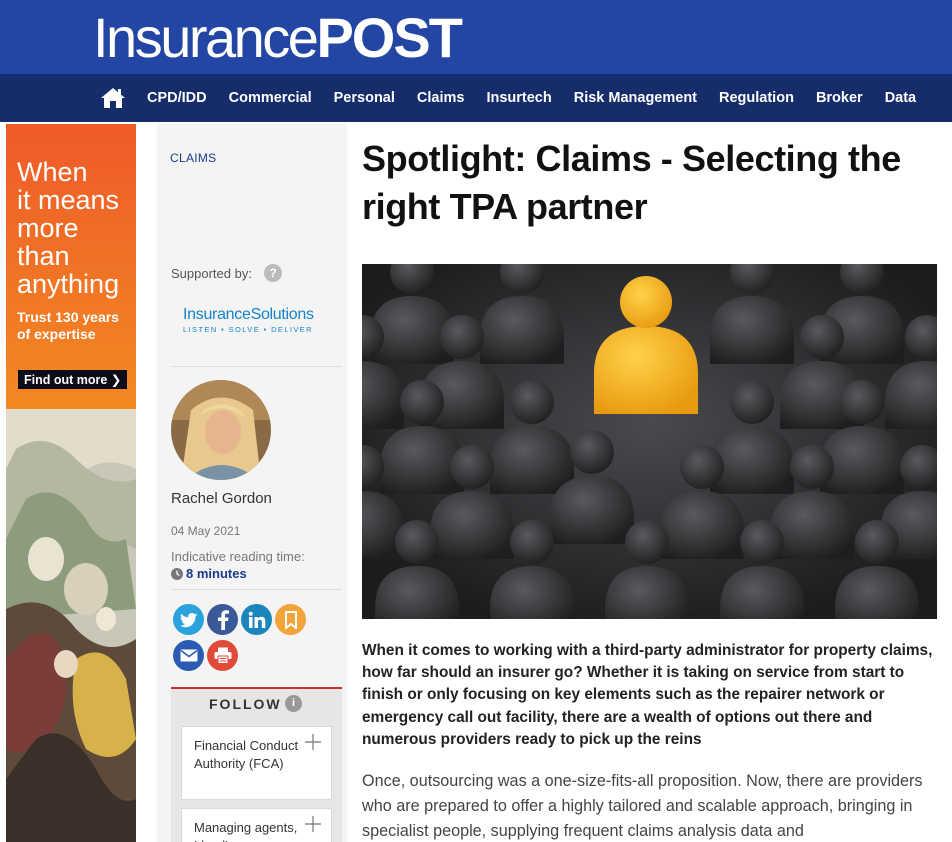 Image resolution: width=952 pixels, height=842 pixels. What do you see at coordinates (238, 556) in the screenshot?
I see `reading-time-label: Indicative reading time:` at bounding box center [238, 556].